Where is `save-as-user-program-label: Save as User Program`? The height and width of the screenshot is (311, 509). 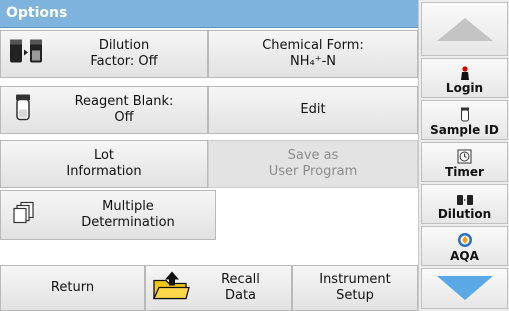 save-as-user-program-label: Save as User Program is located at coordinates (313, 163).